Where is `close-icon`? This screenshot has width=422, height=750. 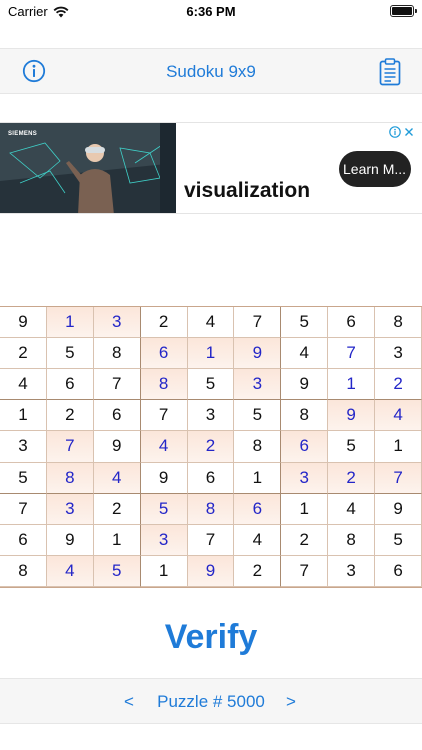
close-icon is located at coordinates (409, 132).